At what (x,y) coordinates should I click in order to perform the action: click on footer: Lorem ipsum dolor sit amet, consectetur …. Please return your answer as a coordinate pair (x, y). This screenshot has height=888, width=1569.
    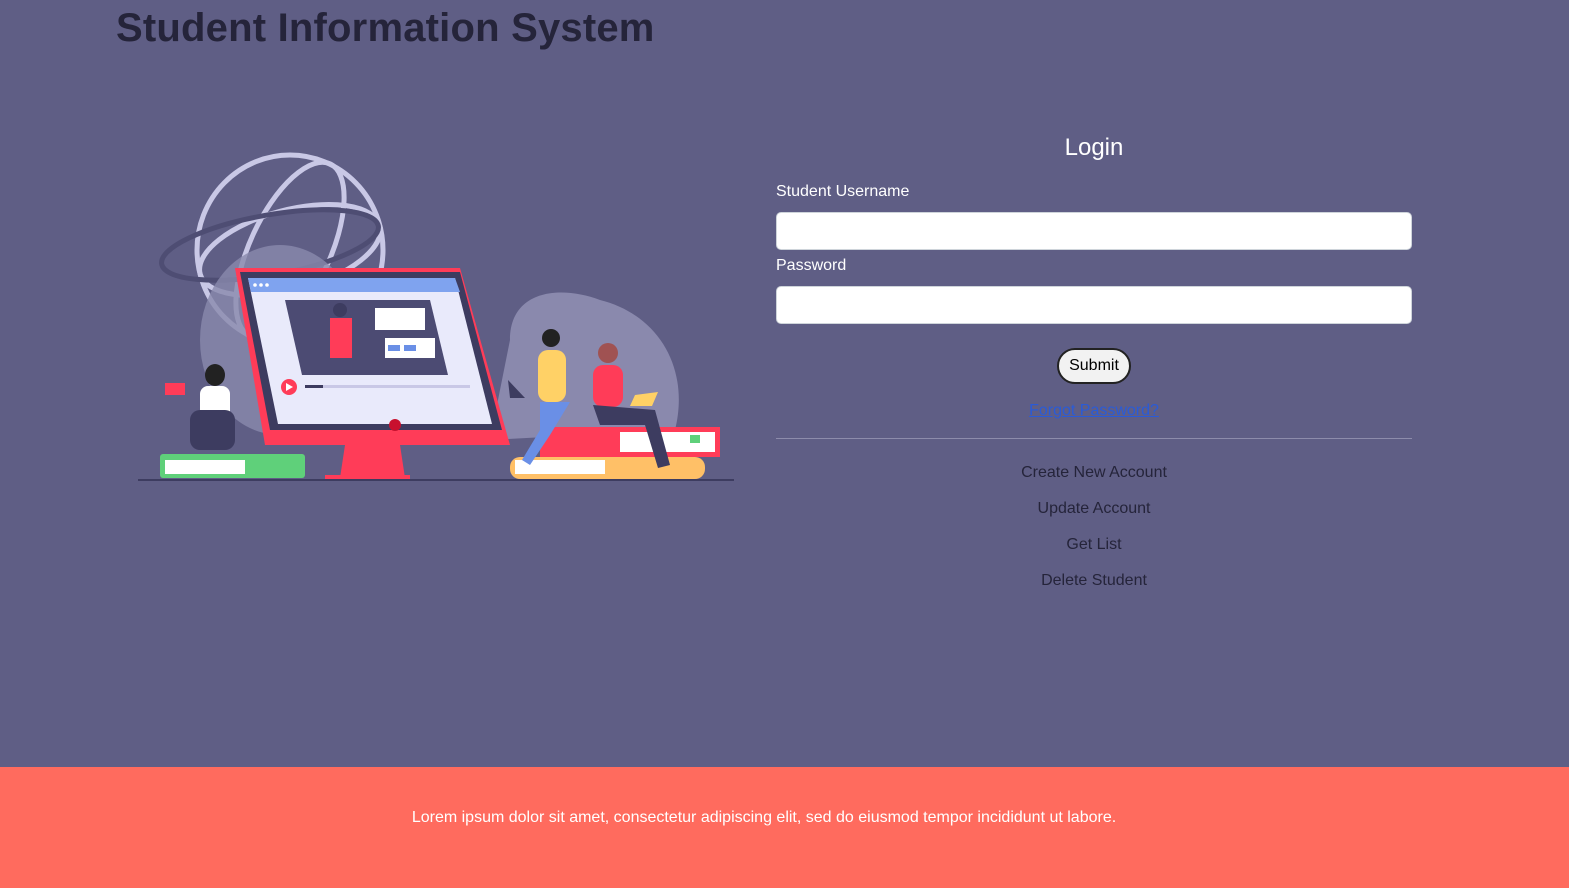
    Looking at the image, I should click on (784, 827).